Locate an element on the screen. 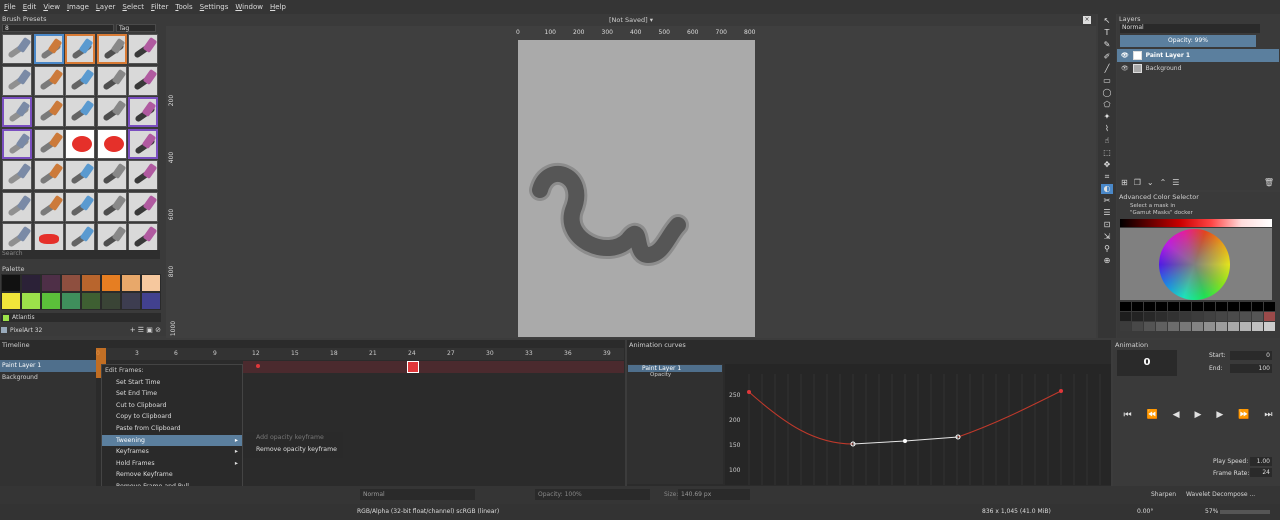 The image size is (1280, 520). document-canvas is located at coordinates (636, 188).